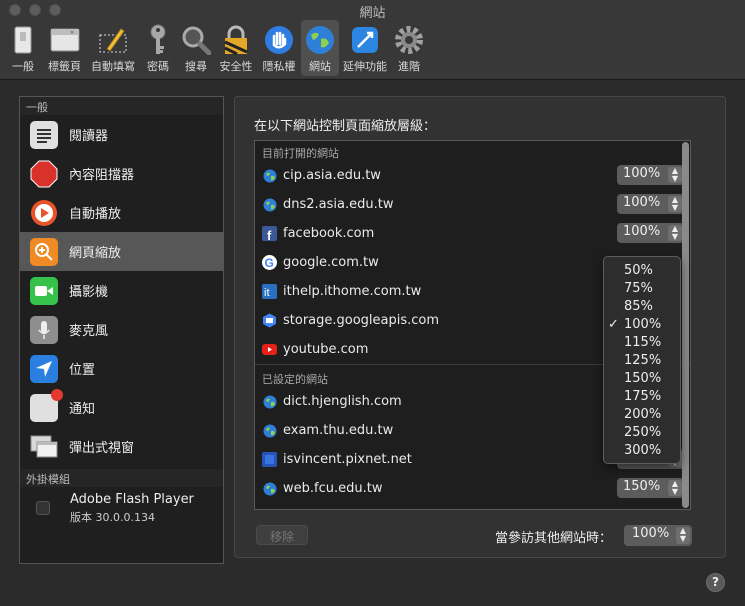 The height and width of the screenshot is (606, 745). I want to click on site-domain: facebook.com, so click(329, 233).